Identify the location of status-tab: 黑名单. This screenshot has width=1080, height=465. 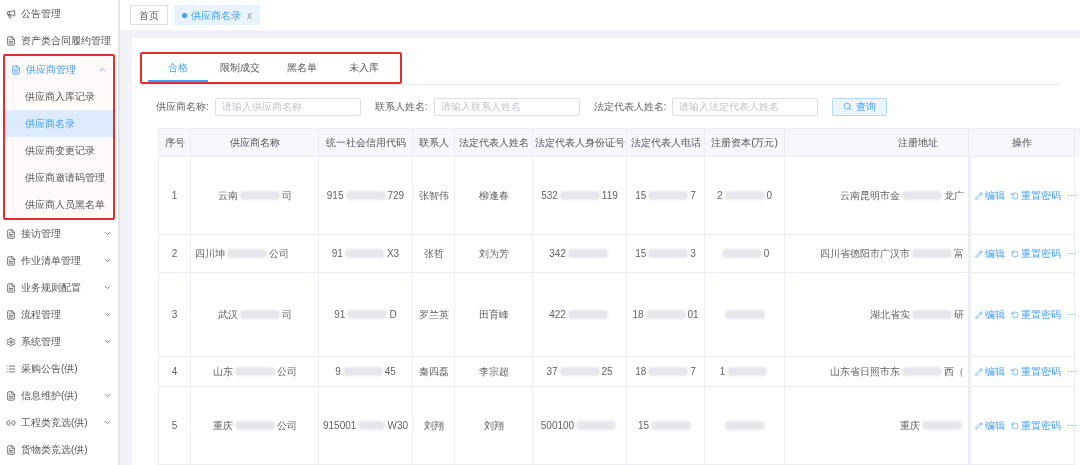
(302, 68).